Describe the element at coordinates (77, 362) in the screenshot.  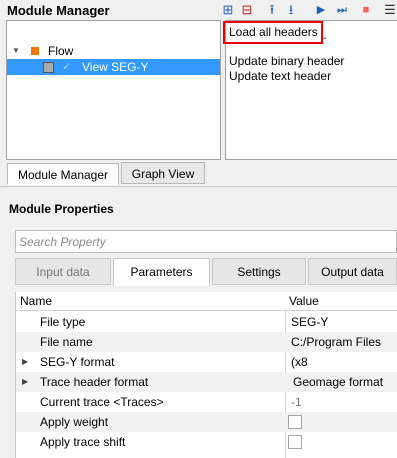
I see `property-name: SEG-Y format` at that location.